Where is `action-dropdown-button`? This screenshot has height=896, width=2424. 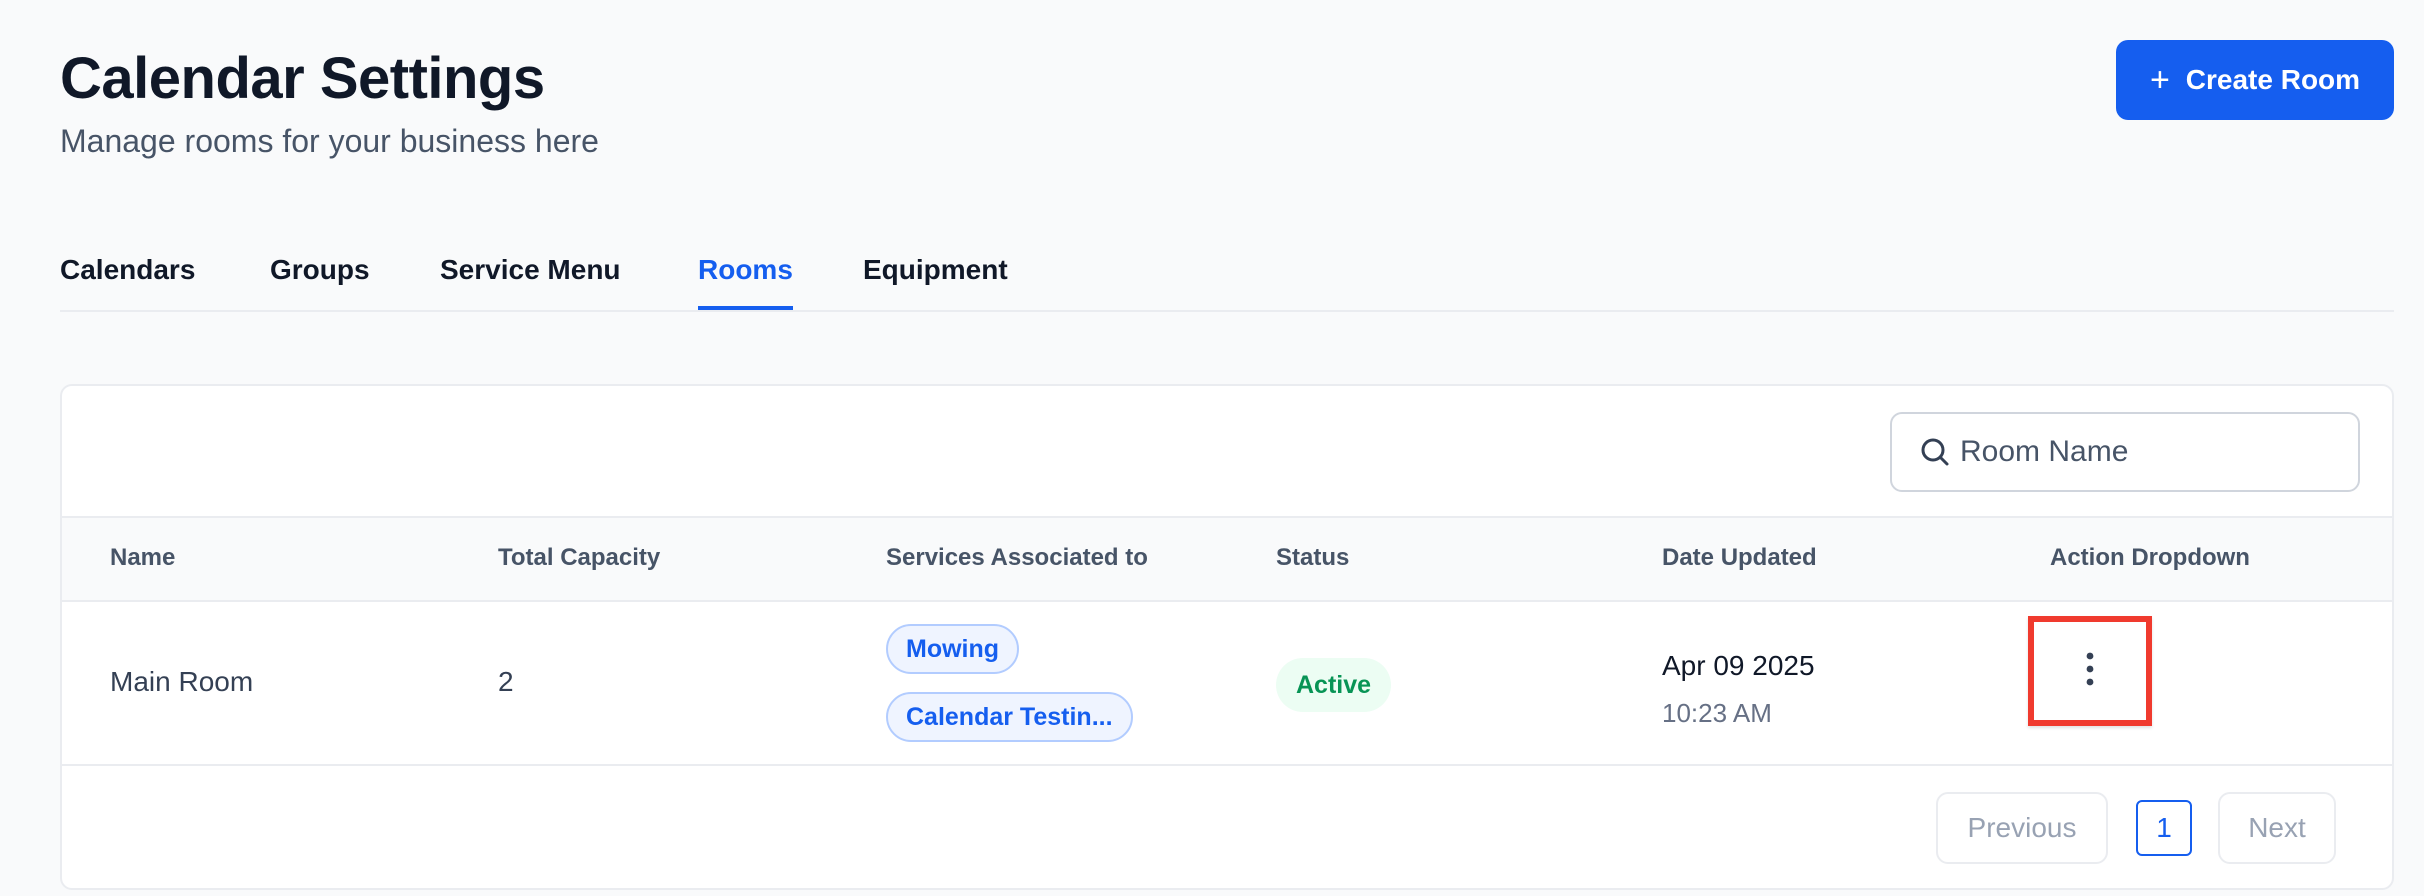 action-dropdown-button is located at coordinates (2090, 671).